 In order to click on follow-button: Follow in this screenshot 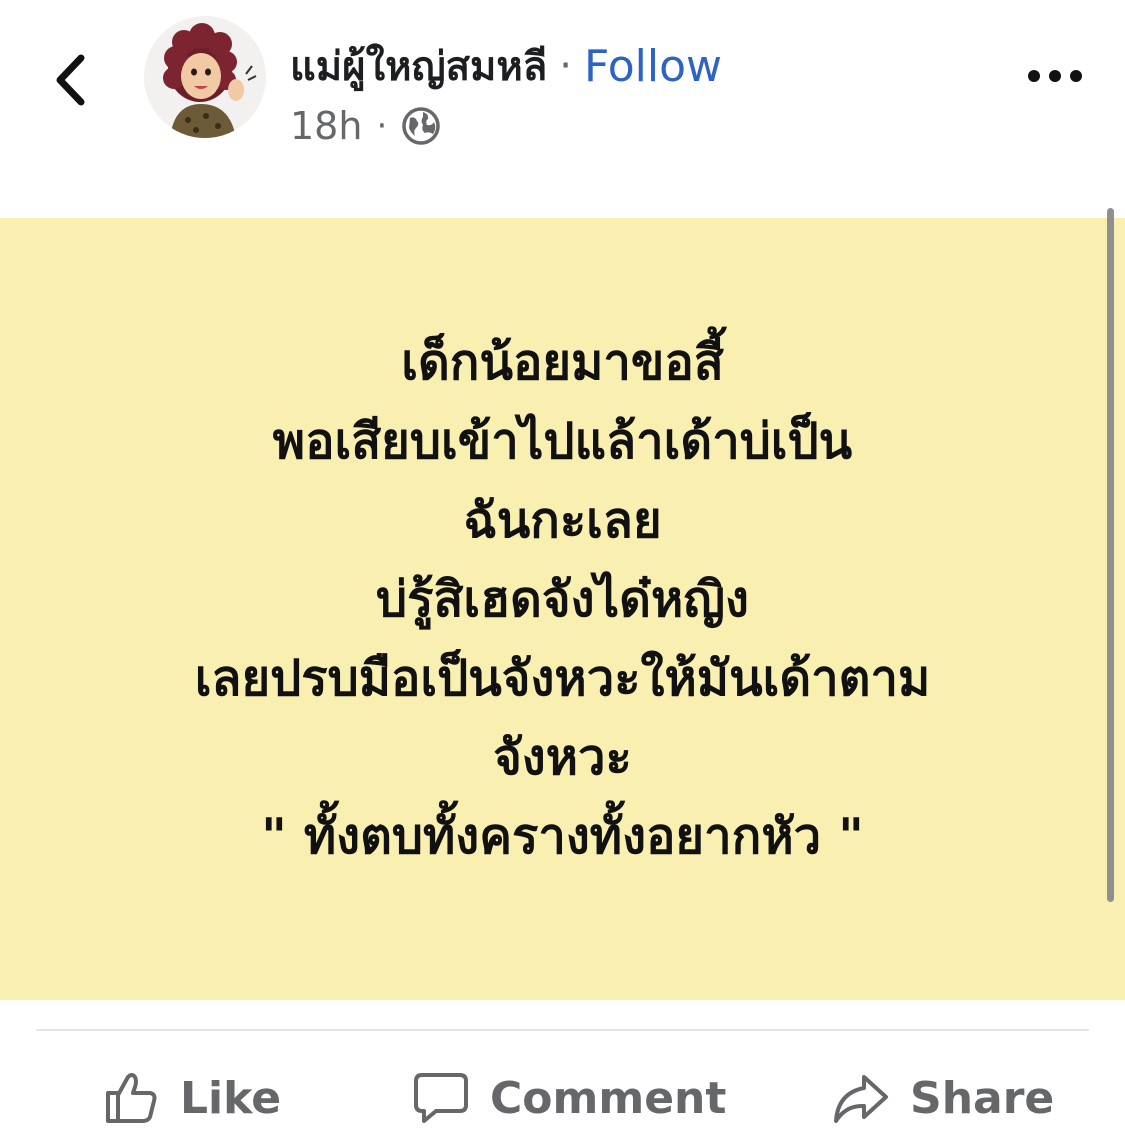, I will do `click(653, 66)`.